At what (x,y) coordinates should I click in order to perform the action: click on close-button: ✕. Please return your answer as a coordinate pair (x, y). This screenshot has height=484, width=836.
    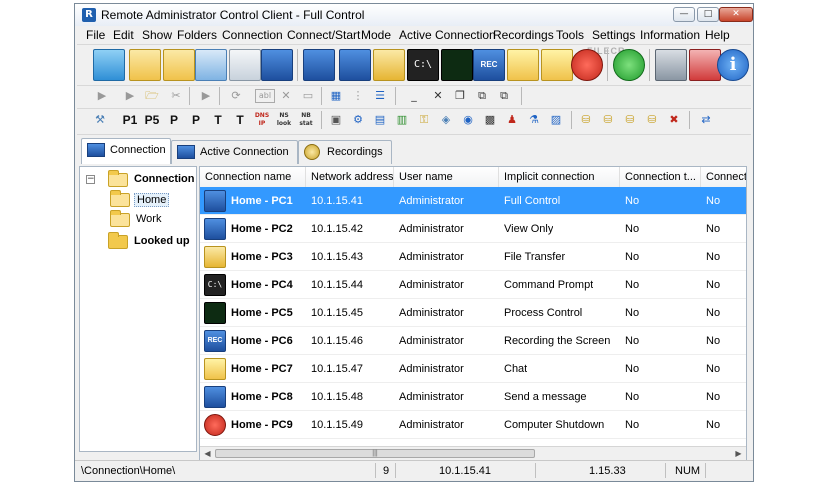
    Looking at the image, I should click on (736, 14).